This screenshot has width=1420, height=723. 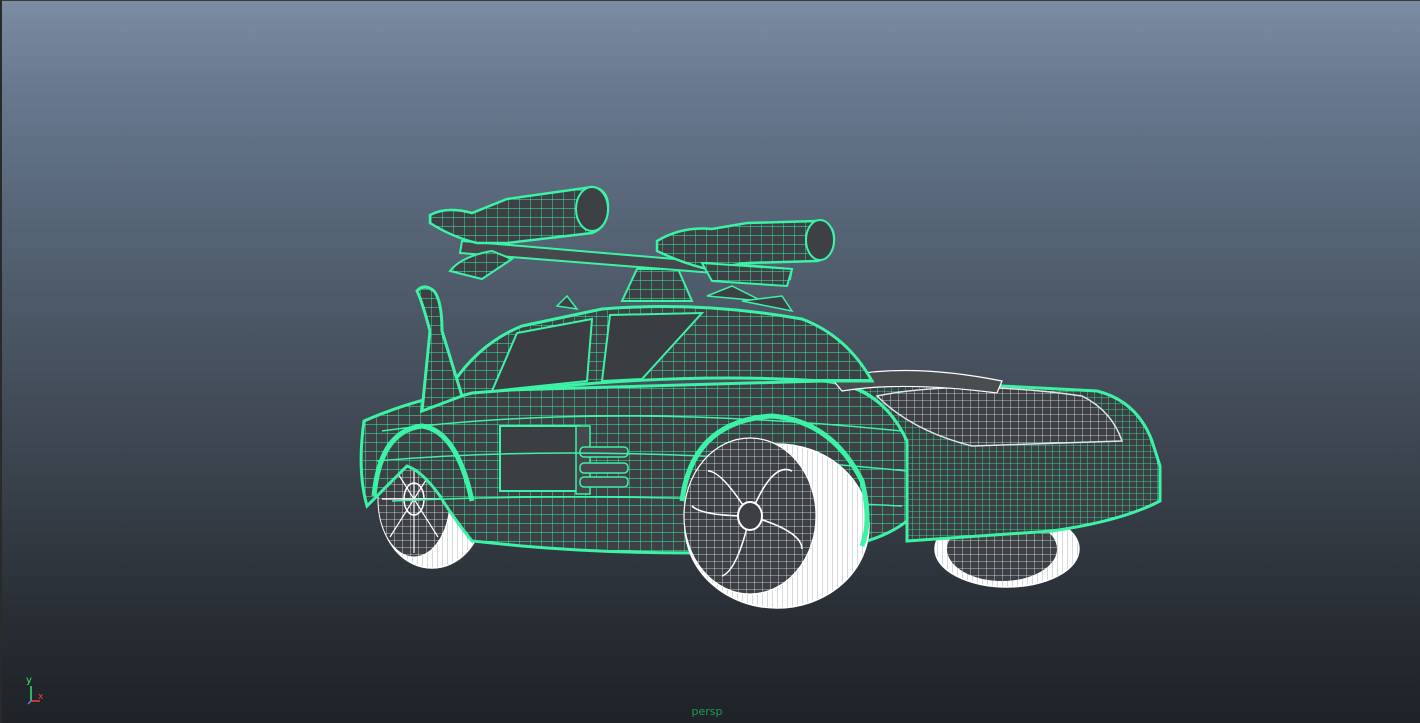 What do you see at coordinates (35, 690) in the screenshot?
I see `view-axis-gizmo: y x` at bounding box center [35, 690].